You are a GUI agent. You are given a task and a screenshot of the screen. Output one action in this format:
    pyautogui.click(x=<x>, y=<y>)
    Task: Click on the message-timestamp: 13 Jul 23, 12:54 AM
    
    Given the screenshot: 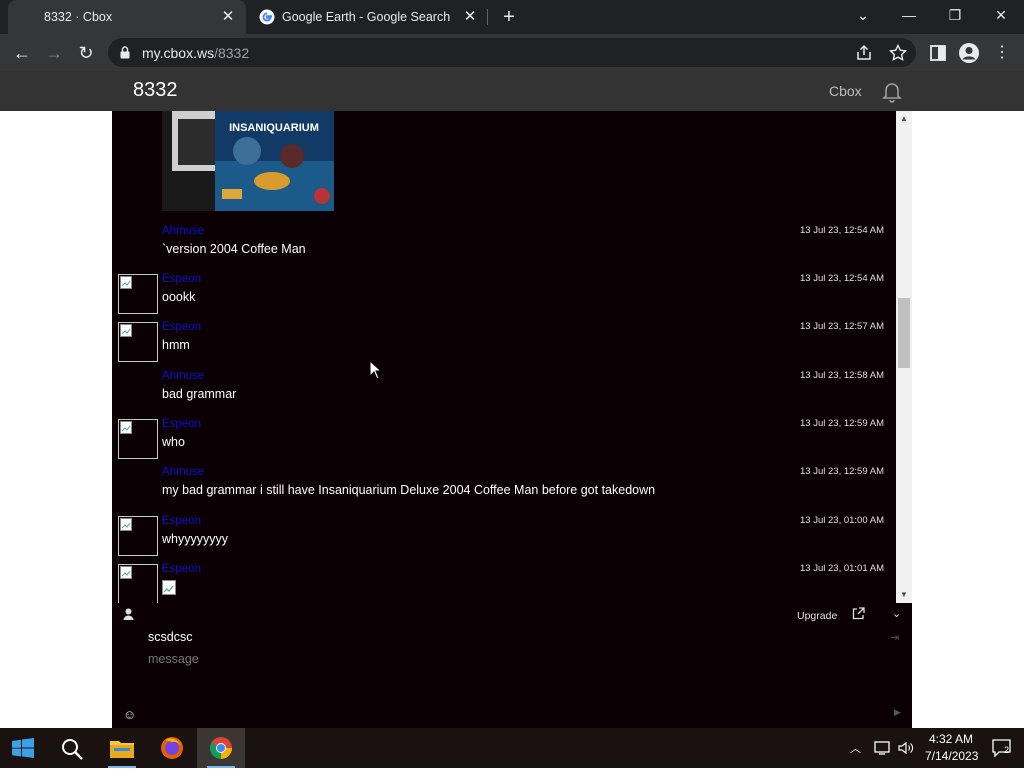 What is the action you would take?
    pyautogui.click(x=842, y=278)
    